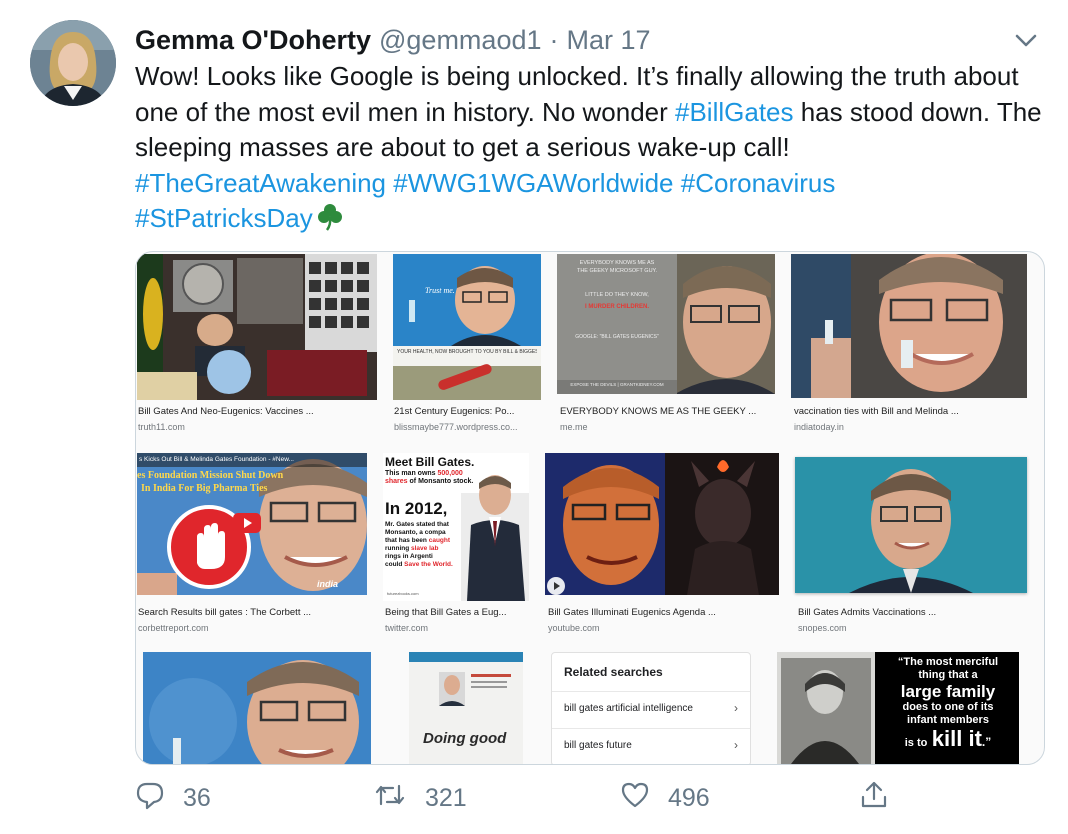 This screenshot has width=1068, height=834. What do you see at coordinates (956, 738) in the screenshot?
I see `quote-line: kill it` at bounding box center [956, 738].